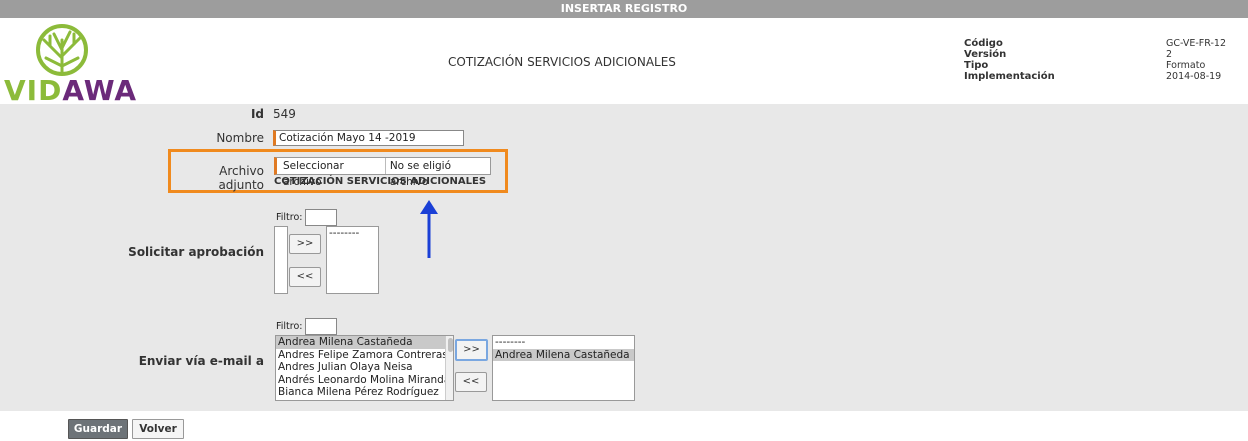 This screenshot has height=441, width=1248. Describe the element at coordinates (281, 260) in the screenshot. I see `aprobacion-available-list` at that location.